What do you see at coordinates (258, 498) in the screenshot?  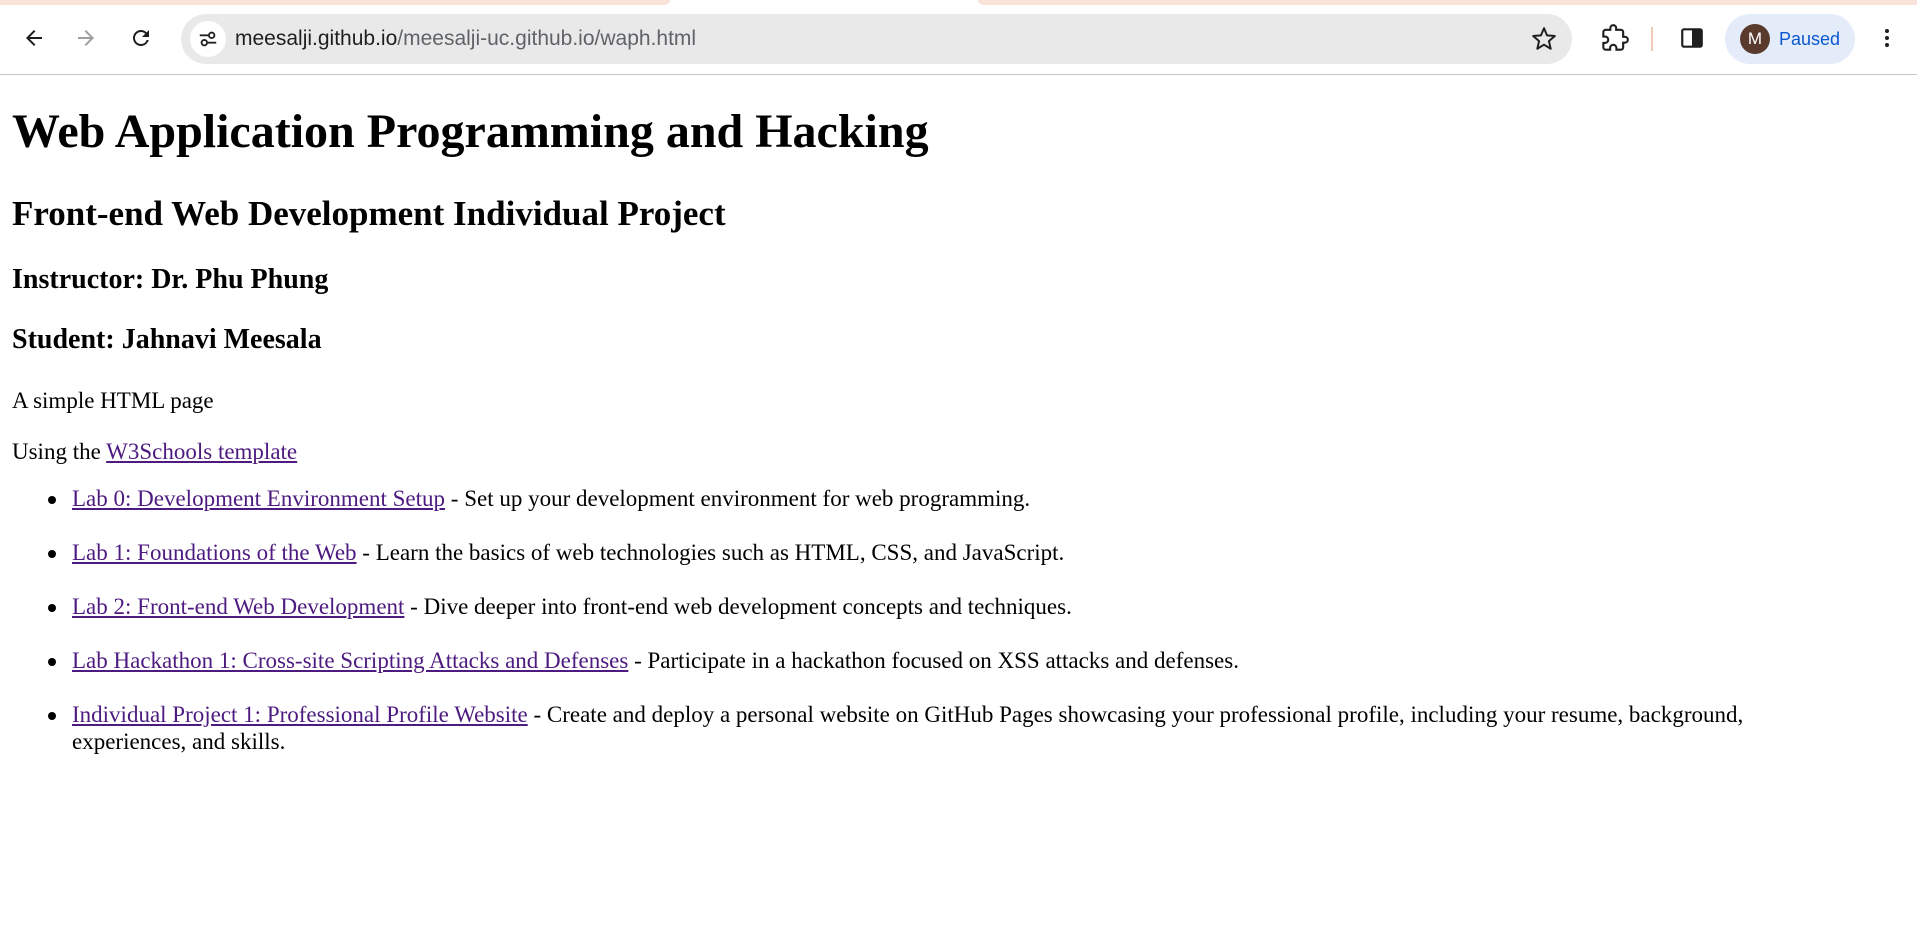 I see `lab-0-link: Lab 0: Development Environment Setup` at bounding box center [258, 498].